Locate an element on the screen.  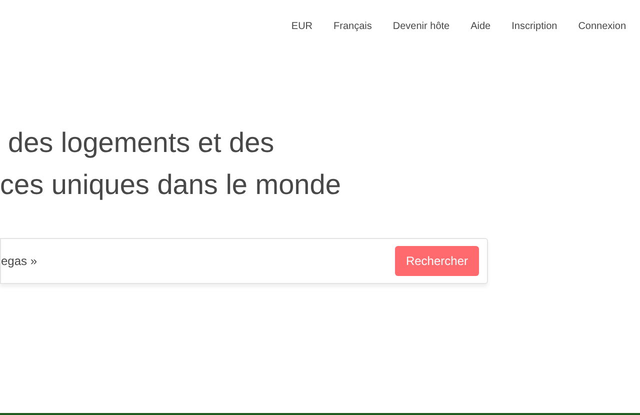
nav-link: Connexion is located at coordinates (602, 26).